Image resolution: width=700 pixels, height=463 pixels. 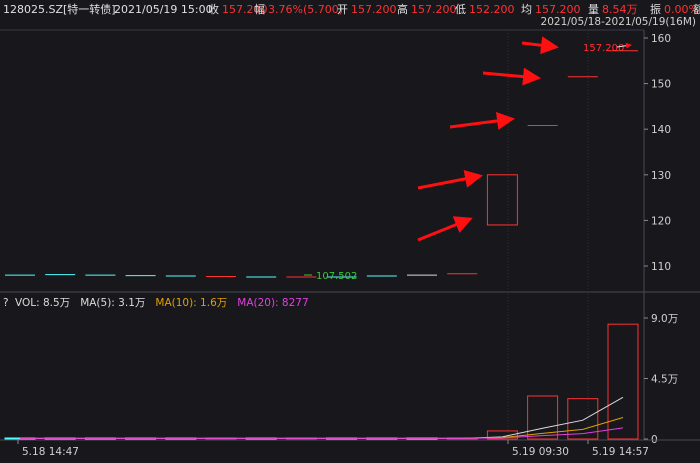 What do you see at coordinates (492, 9) in the screenshot?
I see `header-item-value: 152.200` at bounding box center [492, 9].